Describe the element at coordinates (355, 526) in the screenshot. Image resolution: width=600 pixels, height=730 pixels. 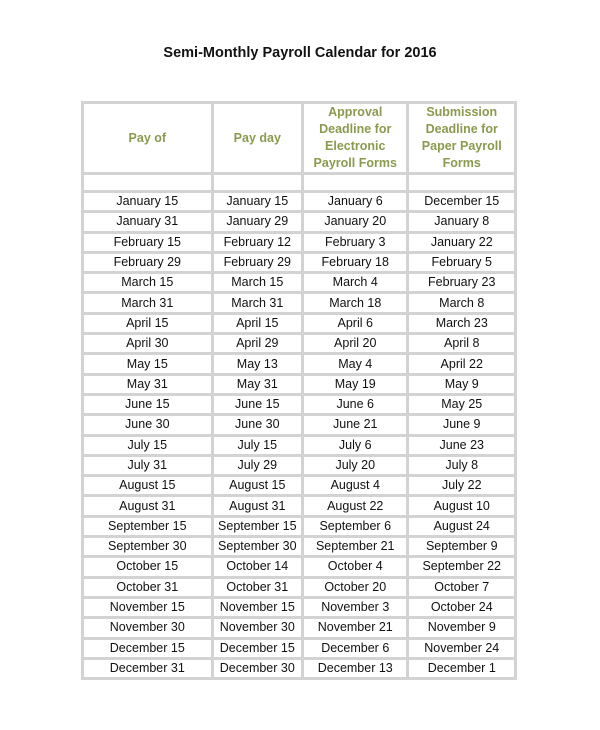
I see `cell-electronic-deadline: September 6` at that location.